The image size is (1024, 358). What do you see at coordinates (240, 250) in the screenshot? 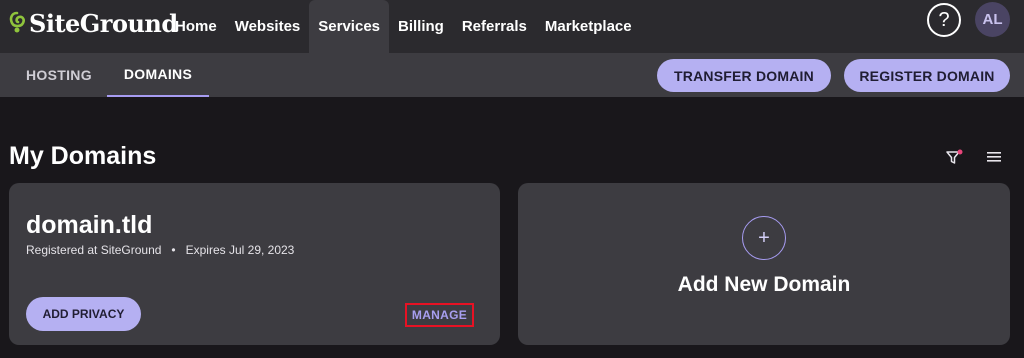
I see `expiry-text: Expires Jul 29, 2023` at bounding box center [240, 250].